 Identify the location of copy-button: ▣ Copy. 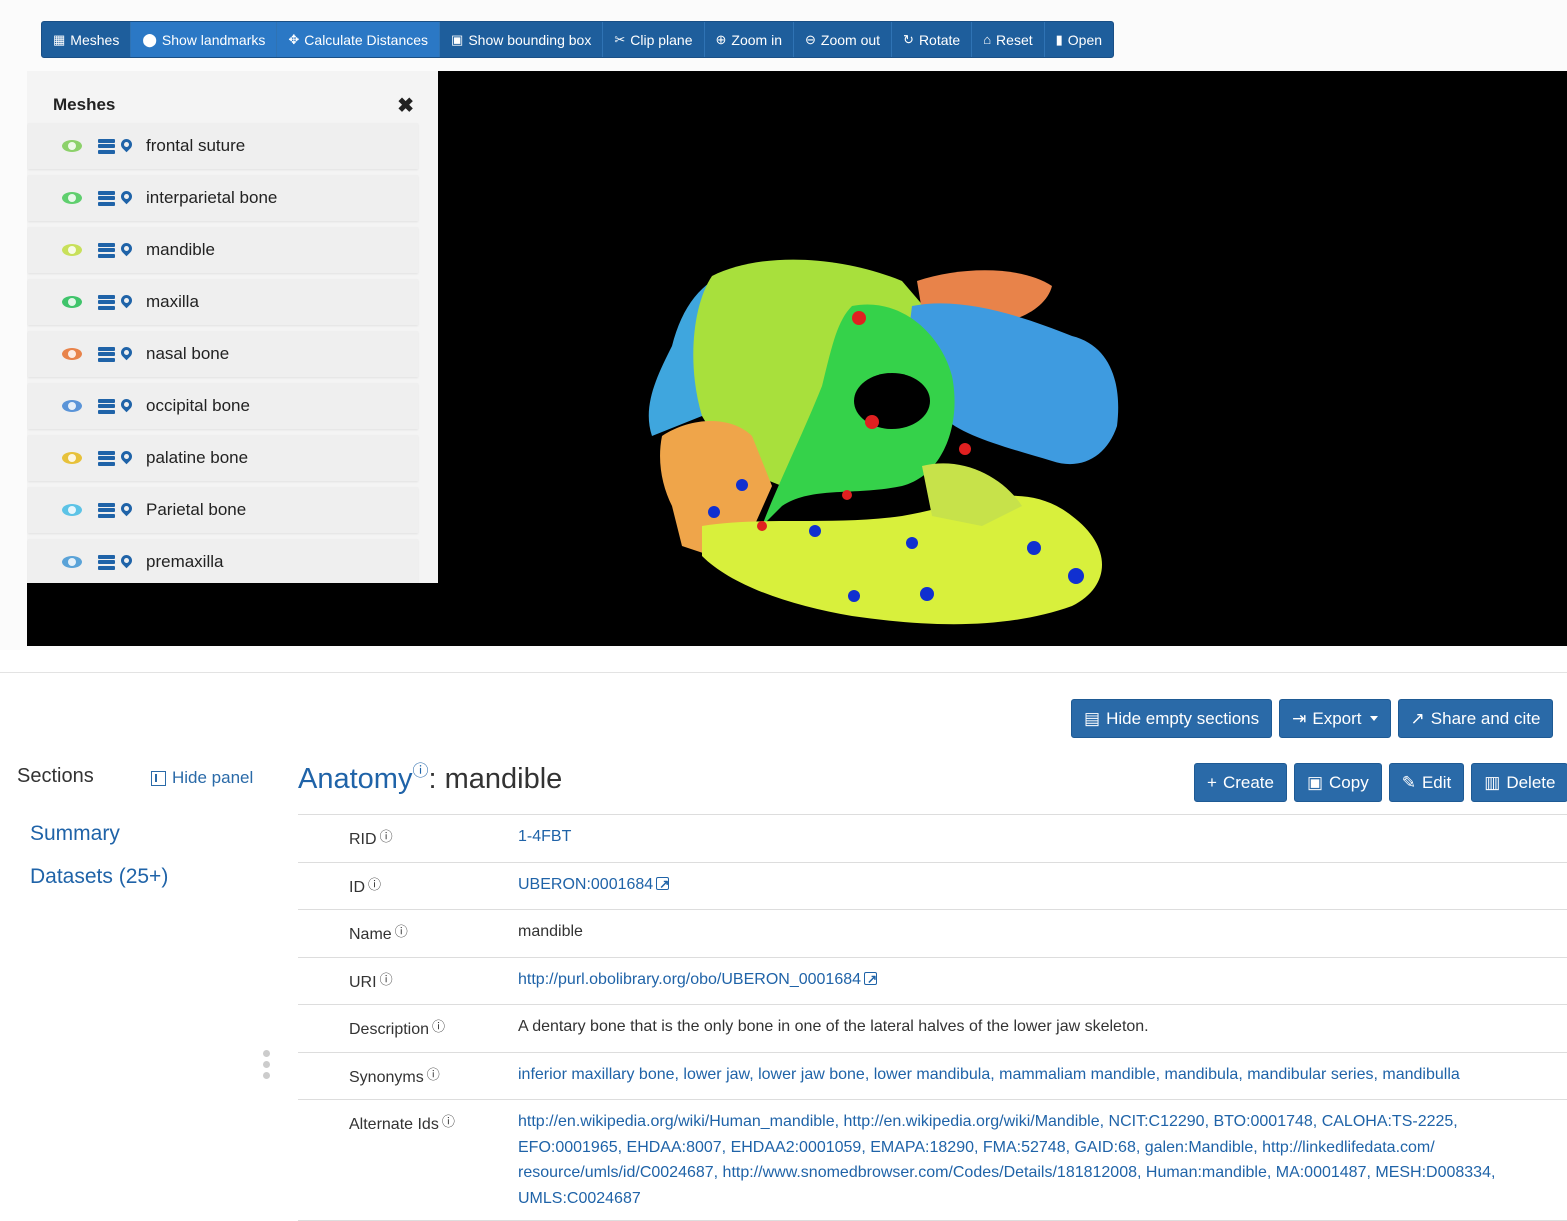
(1337, 782).